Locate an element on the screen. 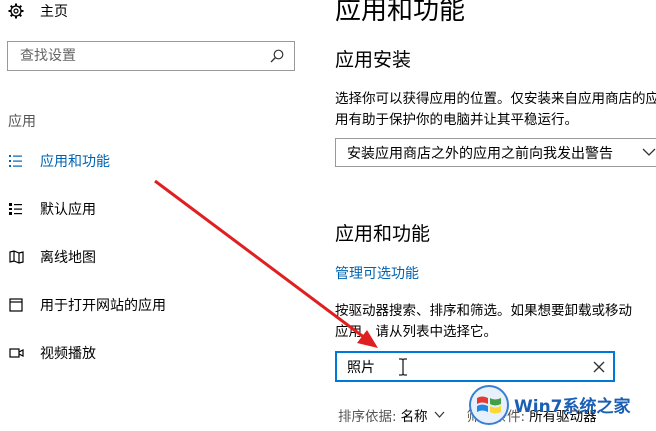 This screenshot has height=431, width=656. app-install-description-line2: 用有助于保护你的电脑并让其平稳运行。 is located at coordinates (456, 120).